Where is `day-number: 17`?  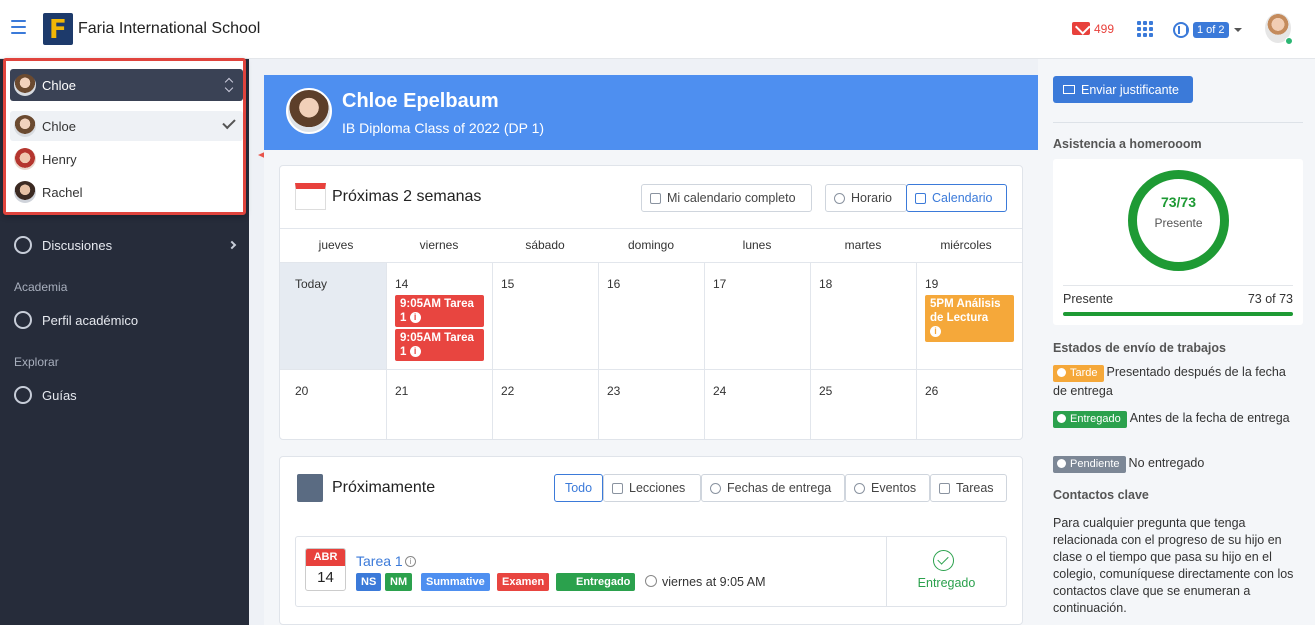
day-number: 17 is located at coordinates (720, 284).